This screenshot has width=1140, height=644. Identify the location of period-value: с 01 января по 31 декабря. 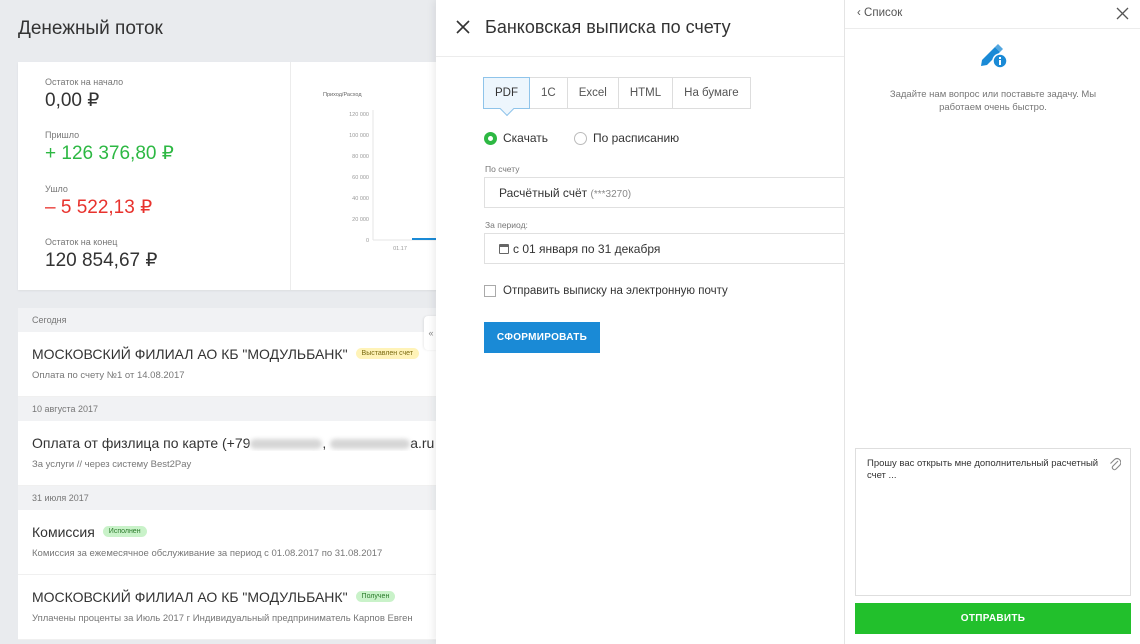
(587, 249).